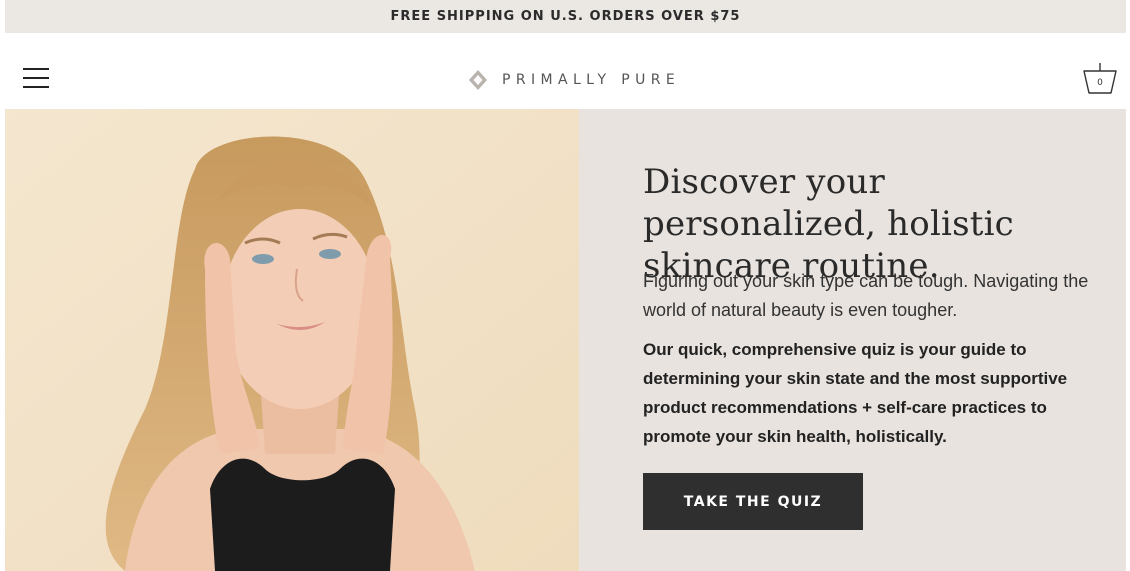 Image resolution: width=1130 pixels, height=571 pixels. I want to click on take-quiz-button: TAKE THE QUIZ, so click(753, 501).